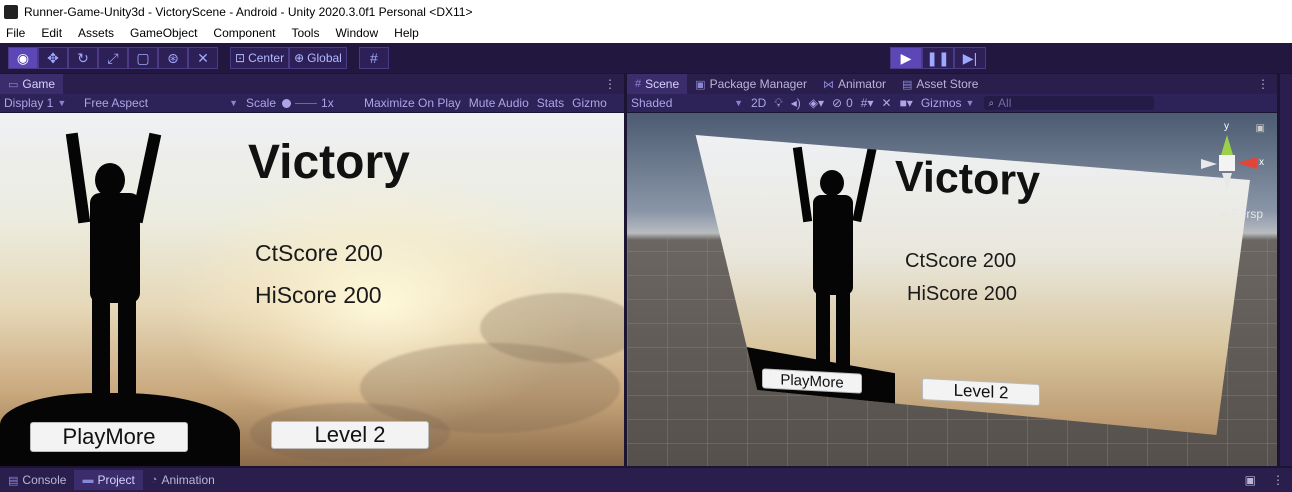 Image resolution: width=1292 pixels, height=492 pixels. What do you see at coordinates (163, 33) in the screenshot?
I see `menu-gameobject: GameObject` at bounding box center [163, 33].